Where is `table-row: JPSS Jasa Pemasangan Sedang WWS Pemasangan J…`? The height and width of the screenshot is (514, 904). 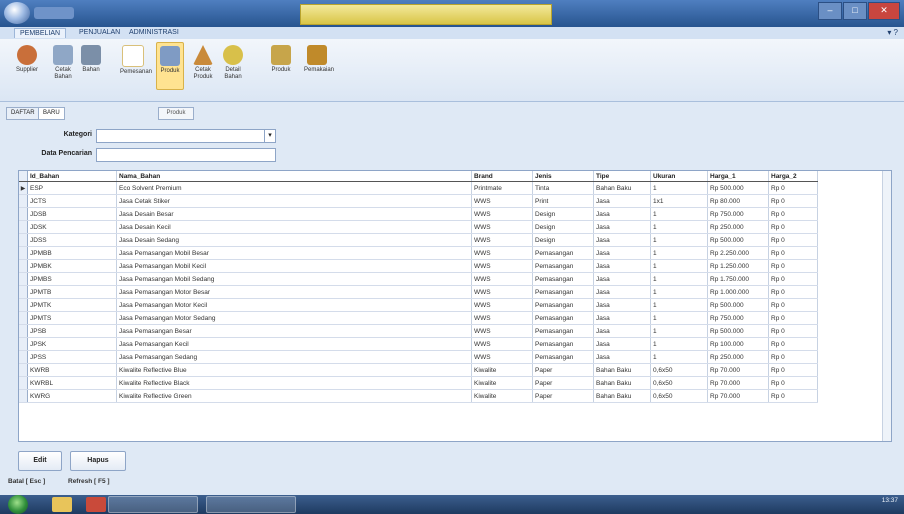
table-row: JPSS Jasa Pemasangan Sedang WWS Pemasangan J… is located at coordinates (418, 357).